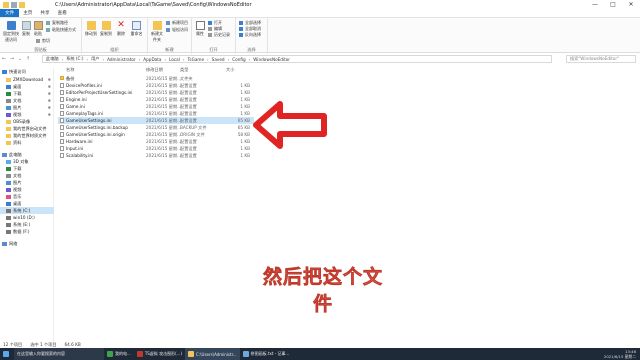  Describe the element at coordinates (22, 4) in the screenshot. I see `new-folder-icon` at that location.